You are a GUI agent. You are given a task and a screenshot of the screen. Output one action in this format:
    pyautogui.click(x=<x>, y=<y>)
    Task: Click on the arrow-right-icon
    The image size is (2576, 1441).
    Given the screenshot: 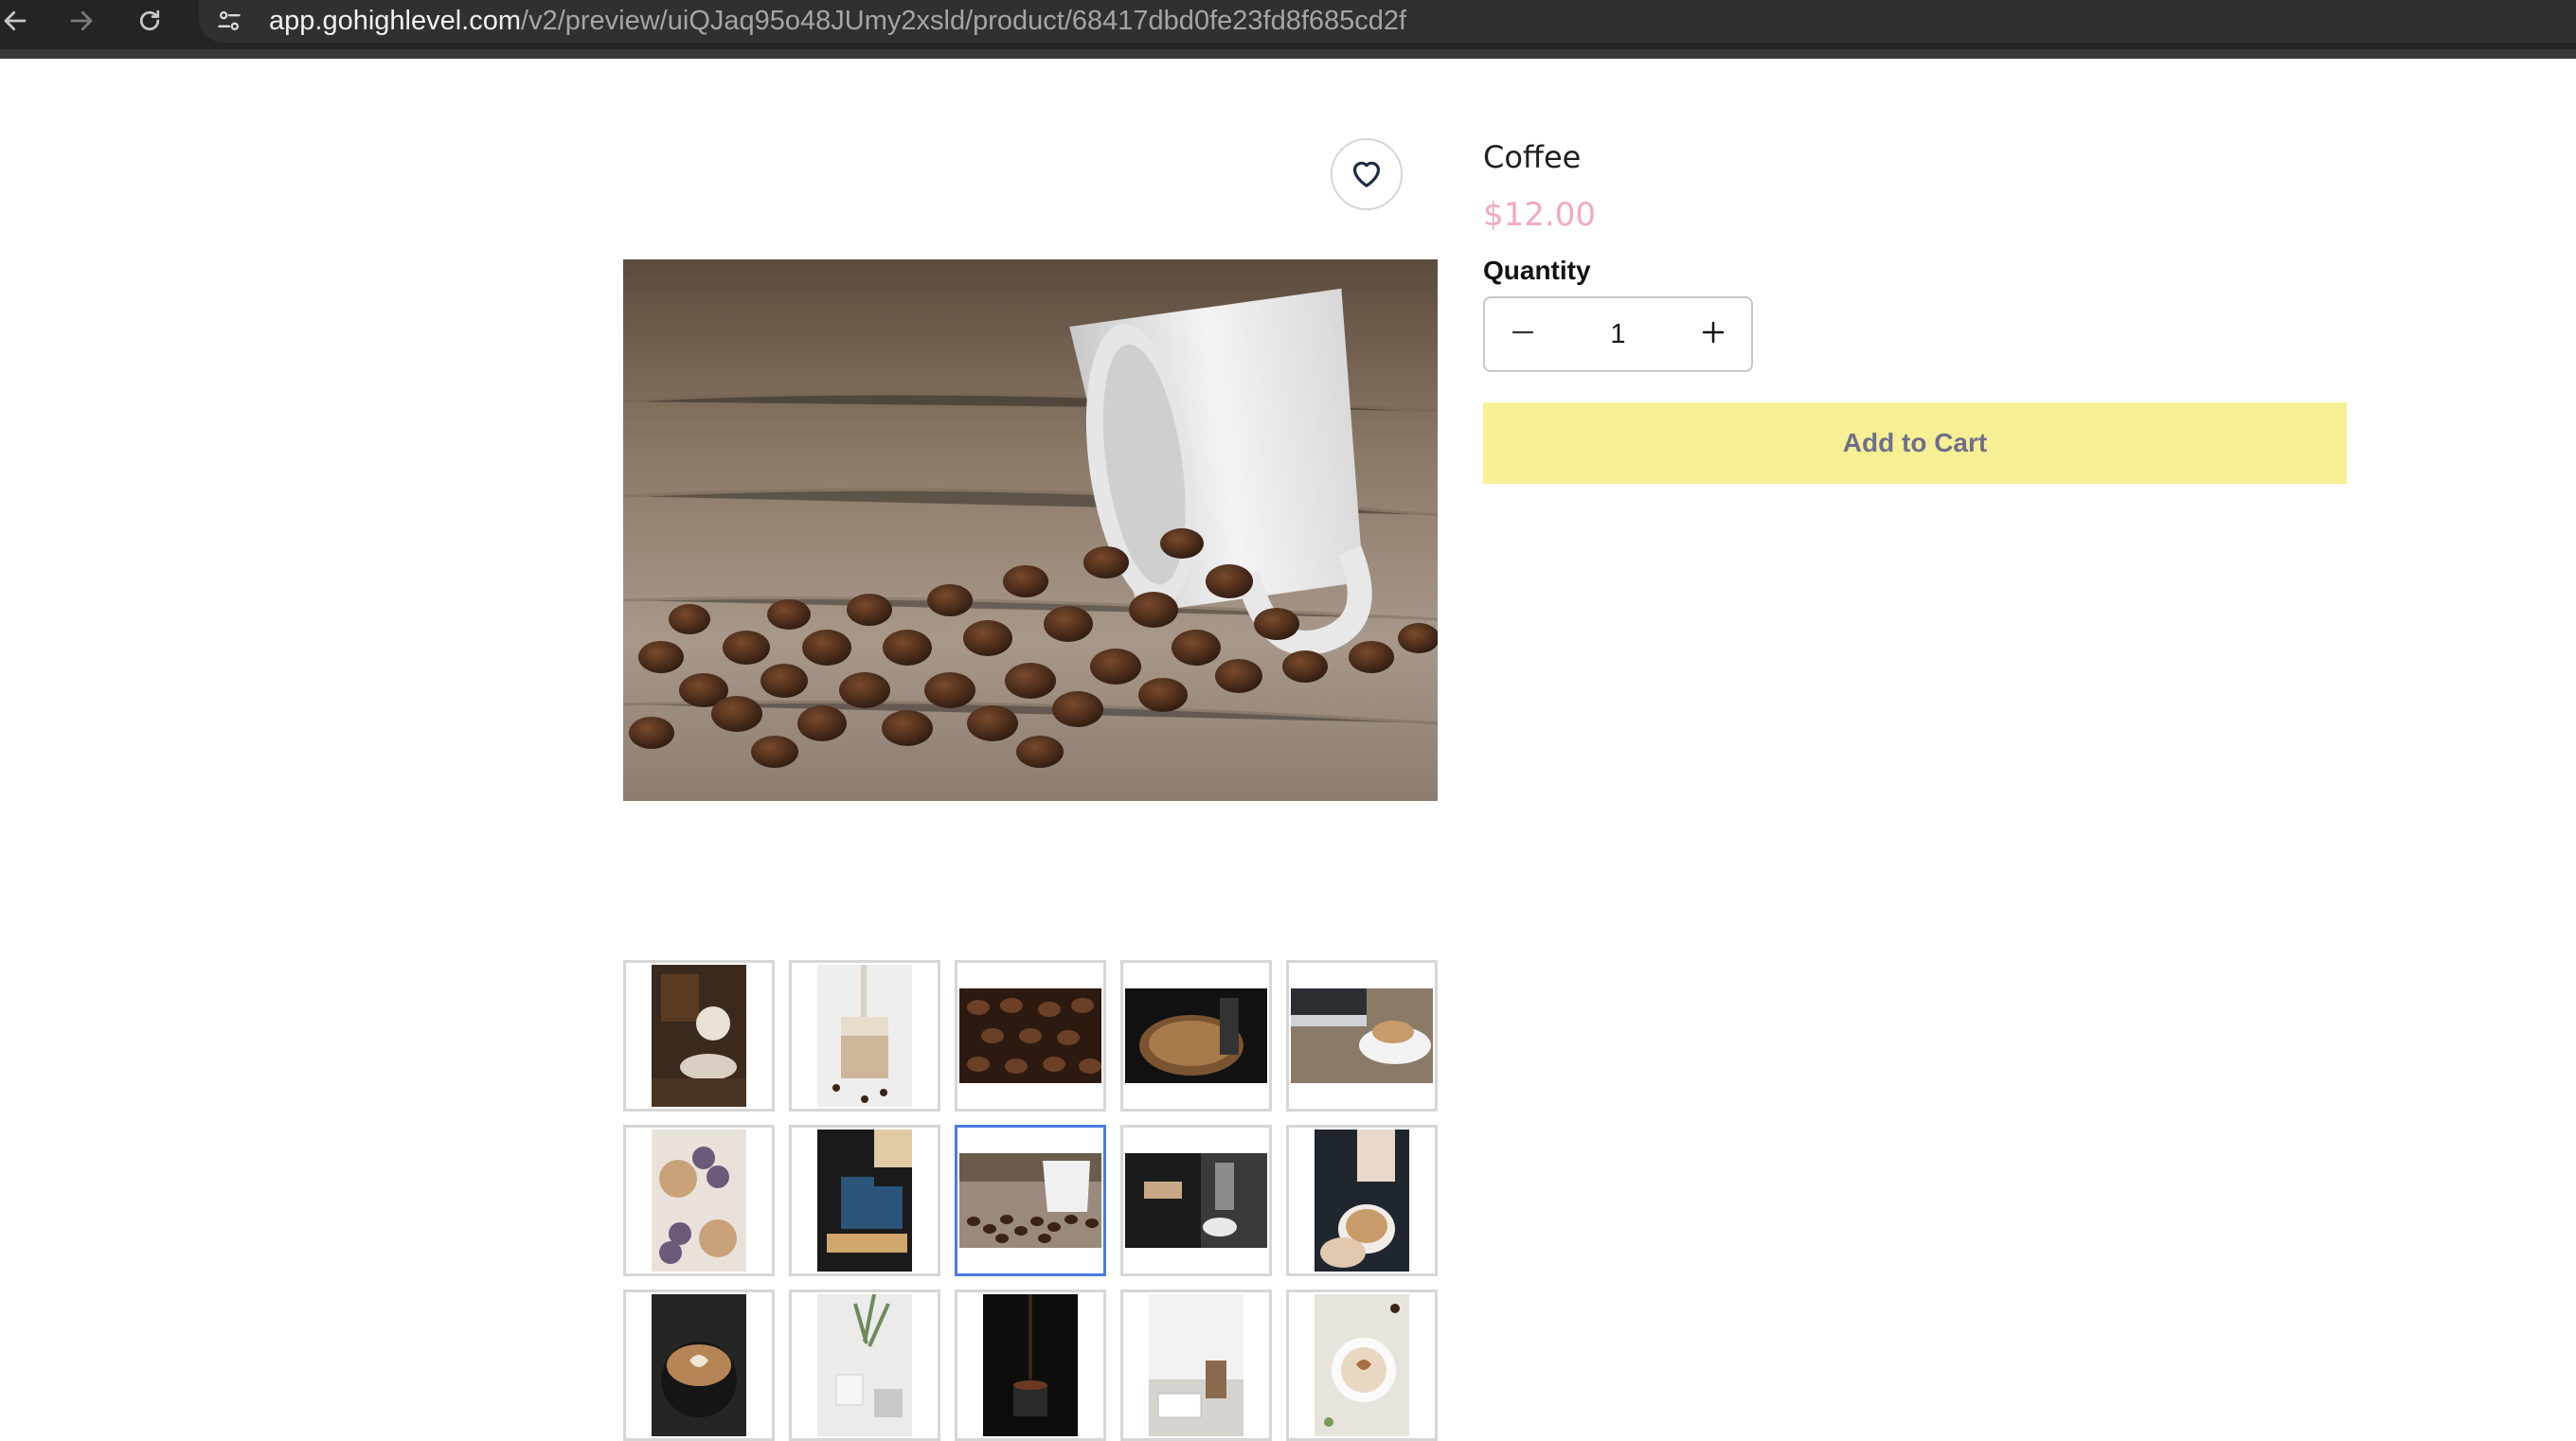 What is the action you would take?
    pyautogui.click(x=81, y=21)
    